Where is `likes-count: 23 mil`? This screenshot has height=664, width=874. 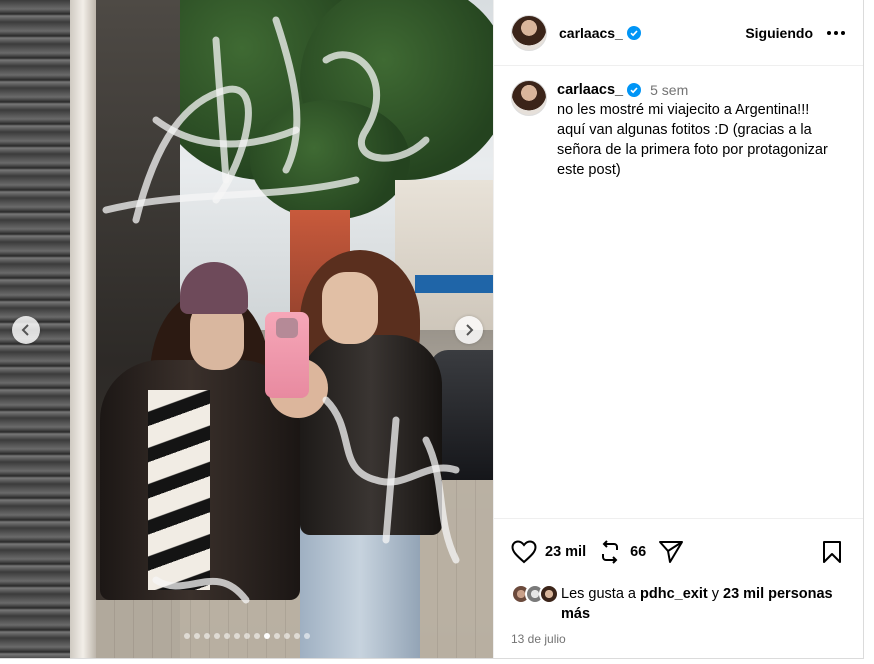
likes-count: 23 mil is located at coordinates (565, 552).